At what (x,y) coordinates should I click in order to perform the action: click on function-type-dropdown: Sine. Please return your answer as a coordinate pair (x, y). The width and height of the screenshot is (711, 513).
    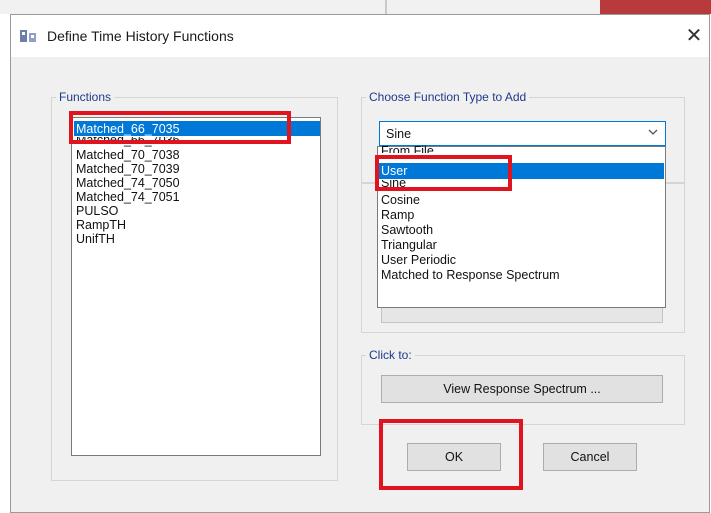
    Looking at the image, I should click on (522, 133).